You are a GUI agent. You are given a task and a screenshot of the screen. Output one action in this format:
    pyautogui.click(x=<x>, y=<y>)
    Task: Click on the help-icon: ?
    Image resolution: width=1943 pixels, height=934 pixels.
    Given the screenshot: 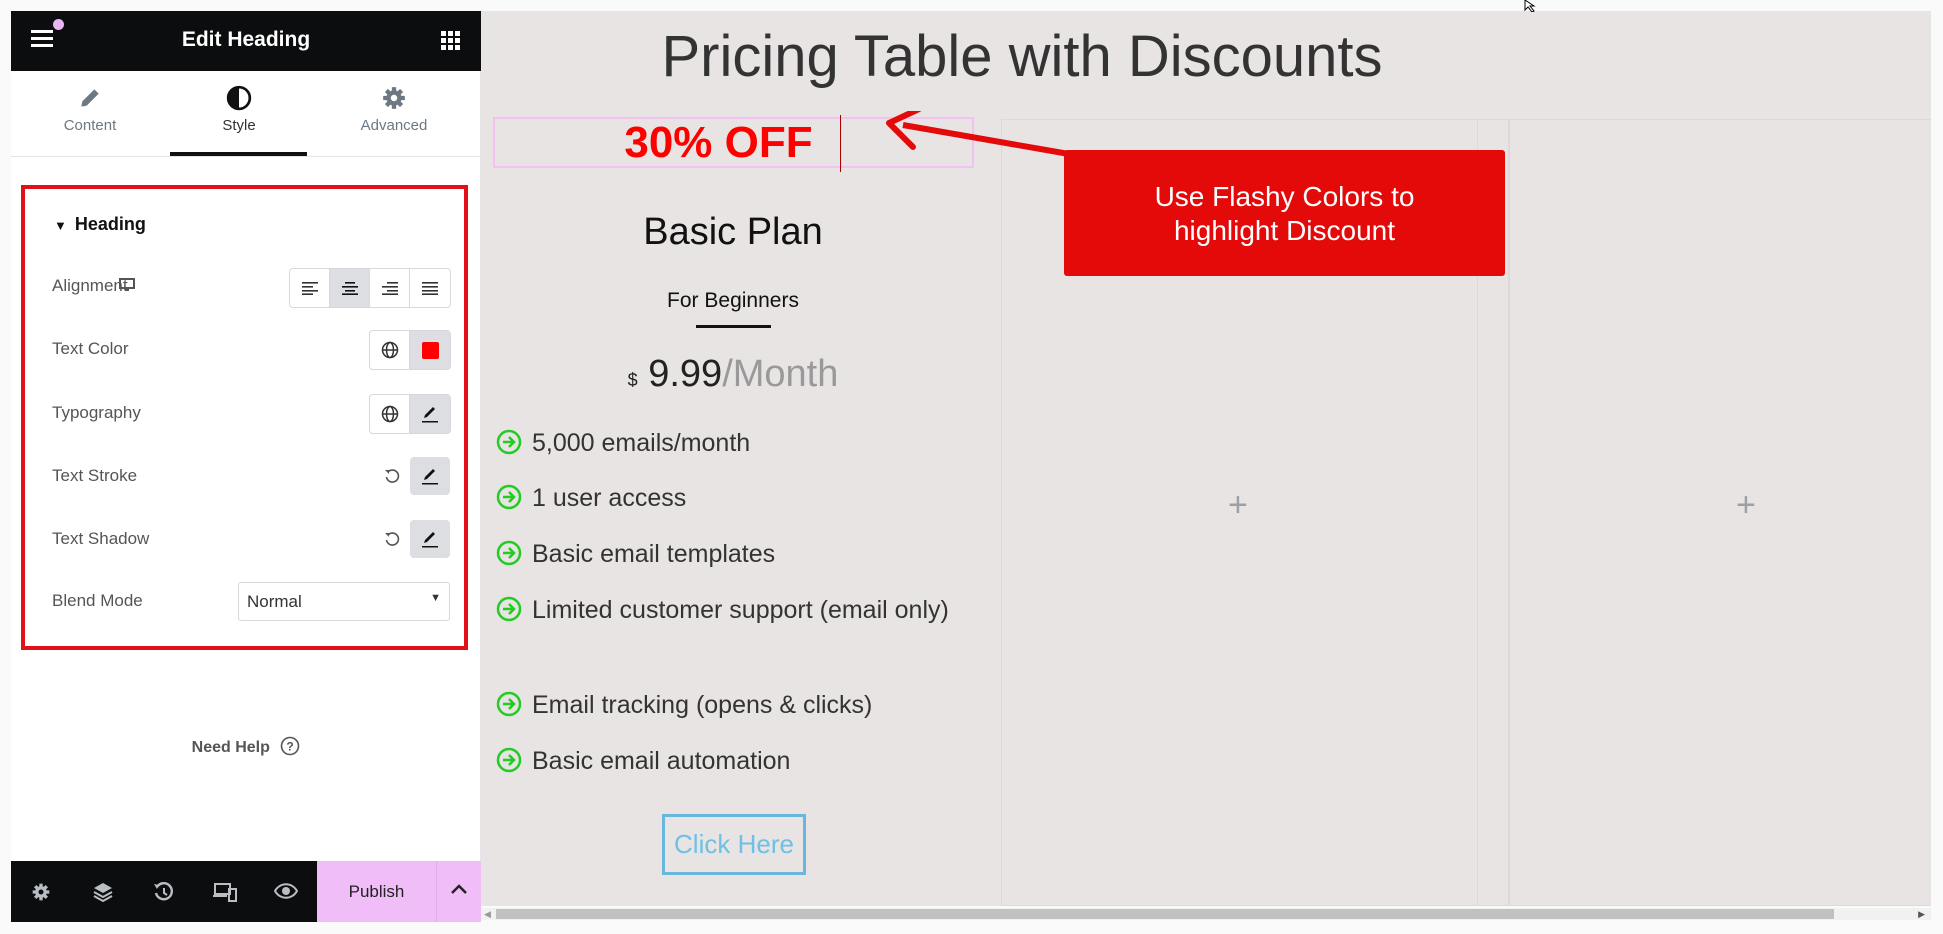 What is the action you would take?
    pyautogui.click(x=290, y=746)
    